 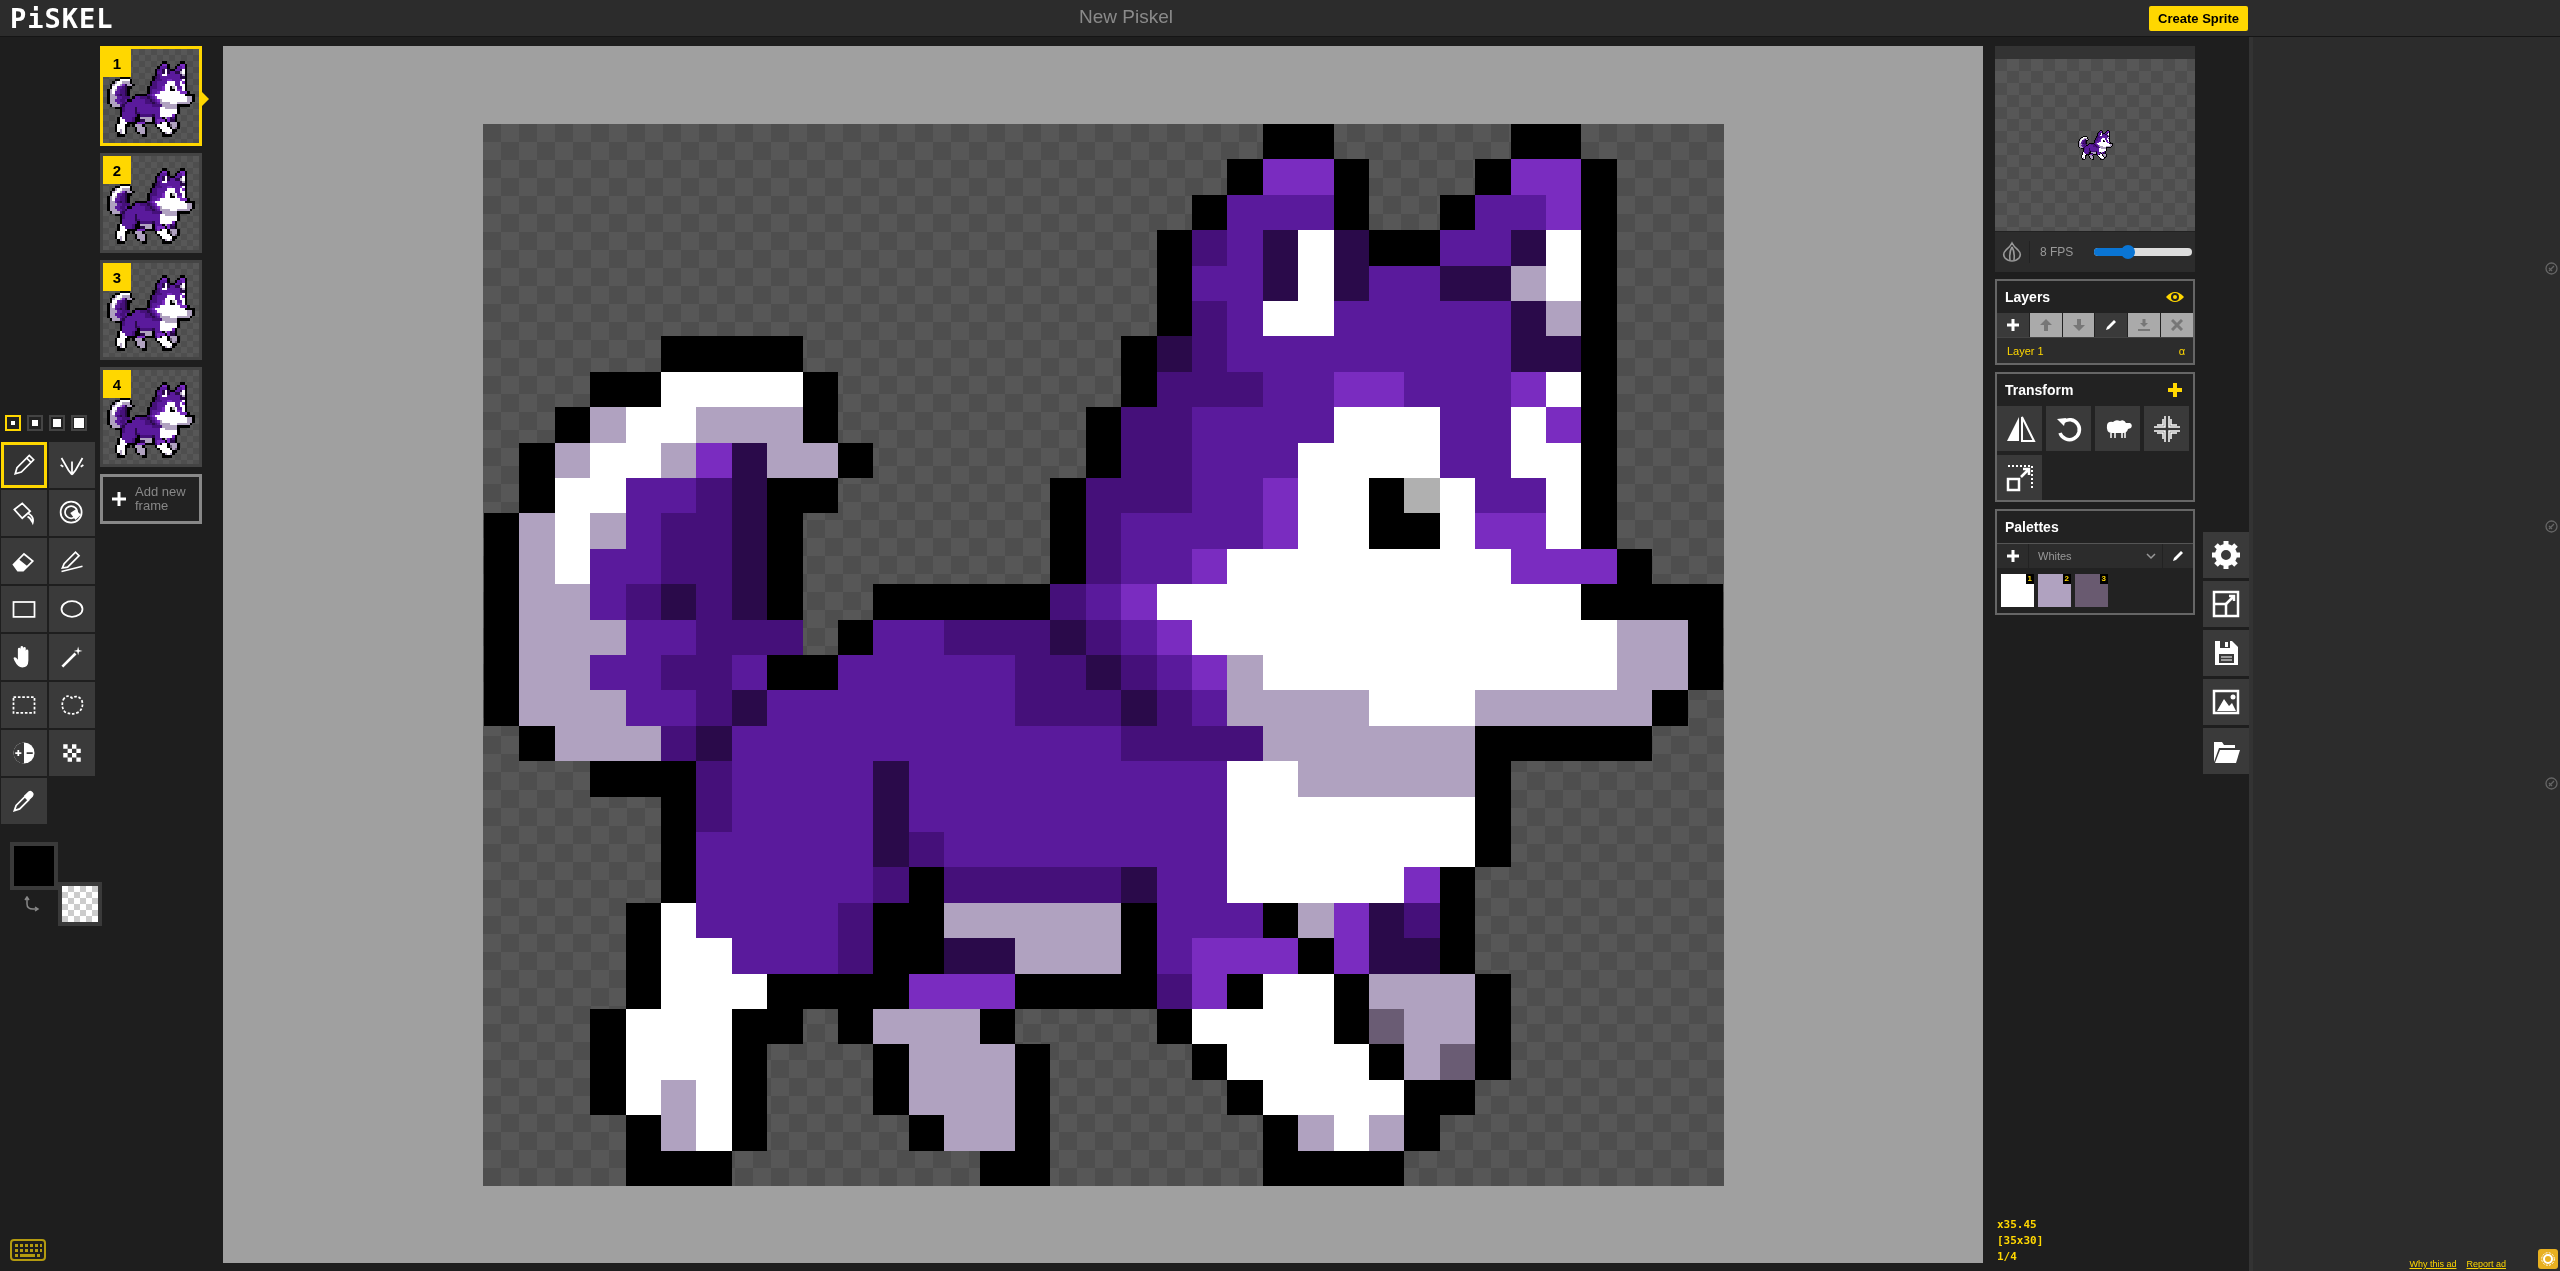 I want to click on selection-pointer-icon, so click(x=205, y=99).